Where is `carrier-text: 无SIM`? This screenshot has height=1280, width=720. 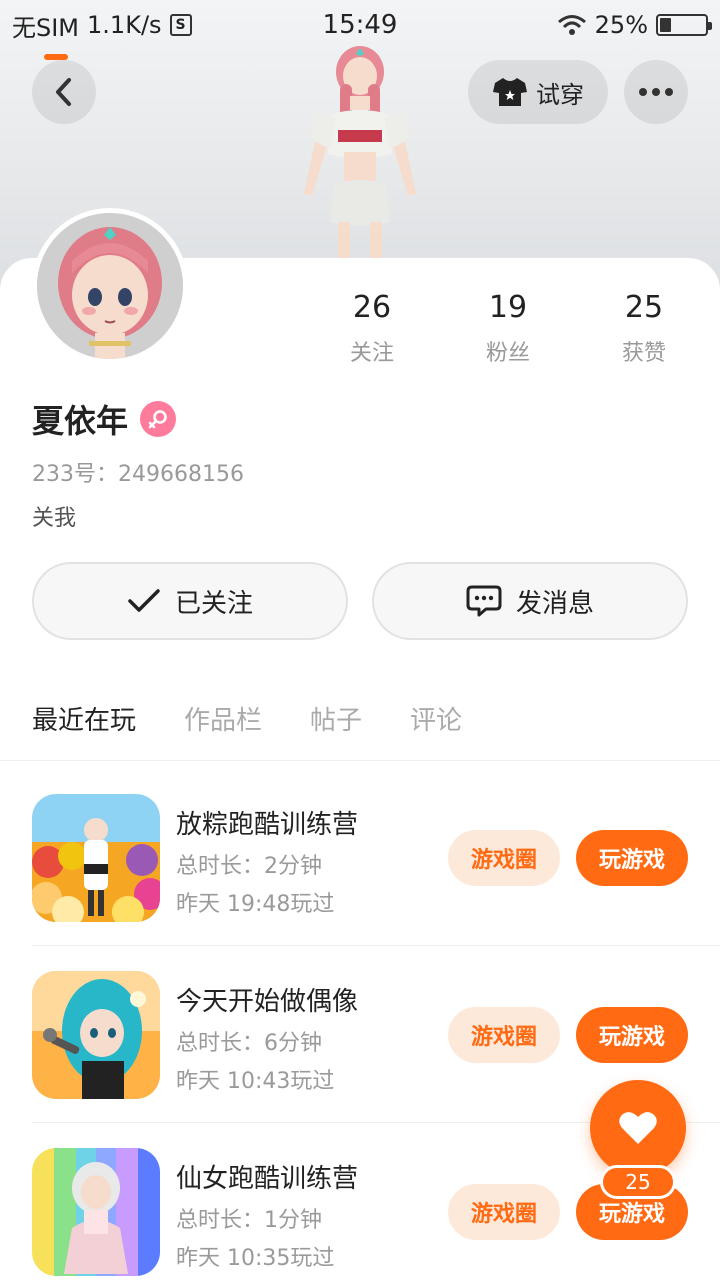
carrier-text: 无SIM is located at coordinates (46, 27).